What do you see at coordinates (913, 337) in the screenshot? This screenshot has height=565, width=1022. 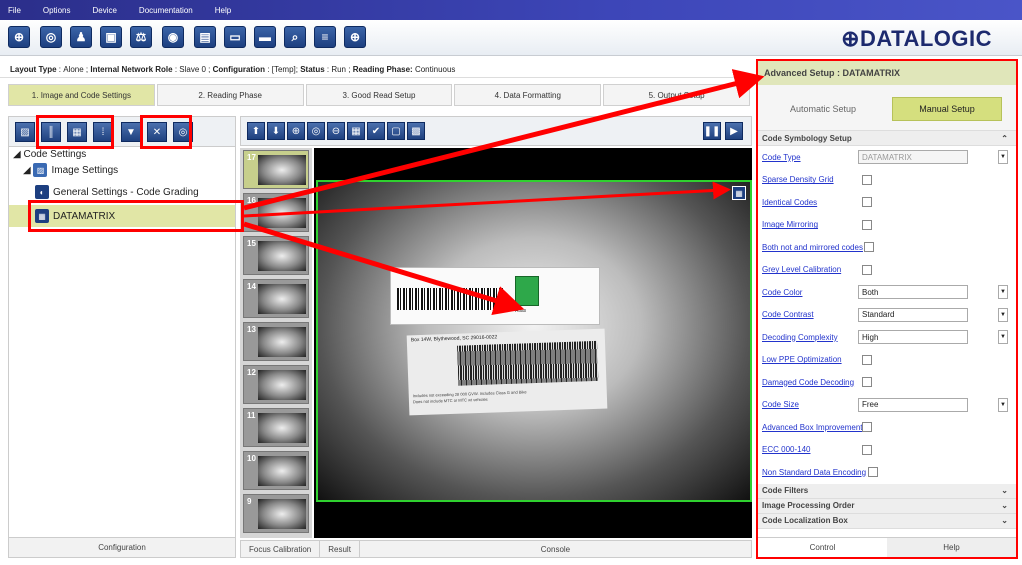 I see `decoding-complexity-select: High` at bounding box center [913, 337].